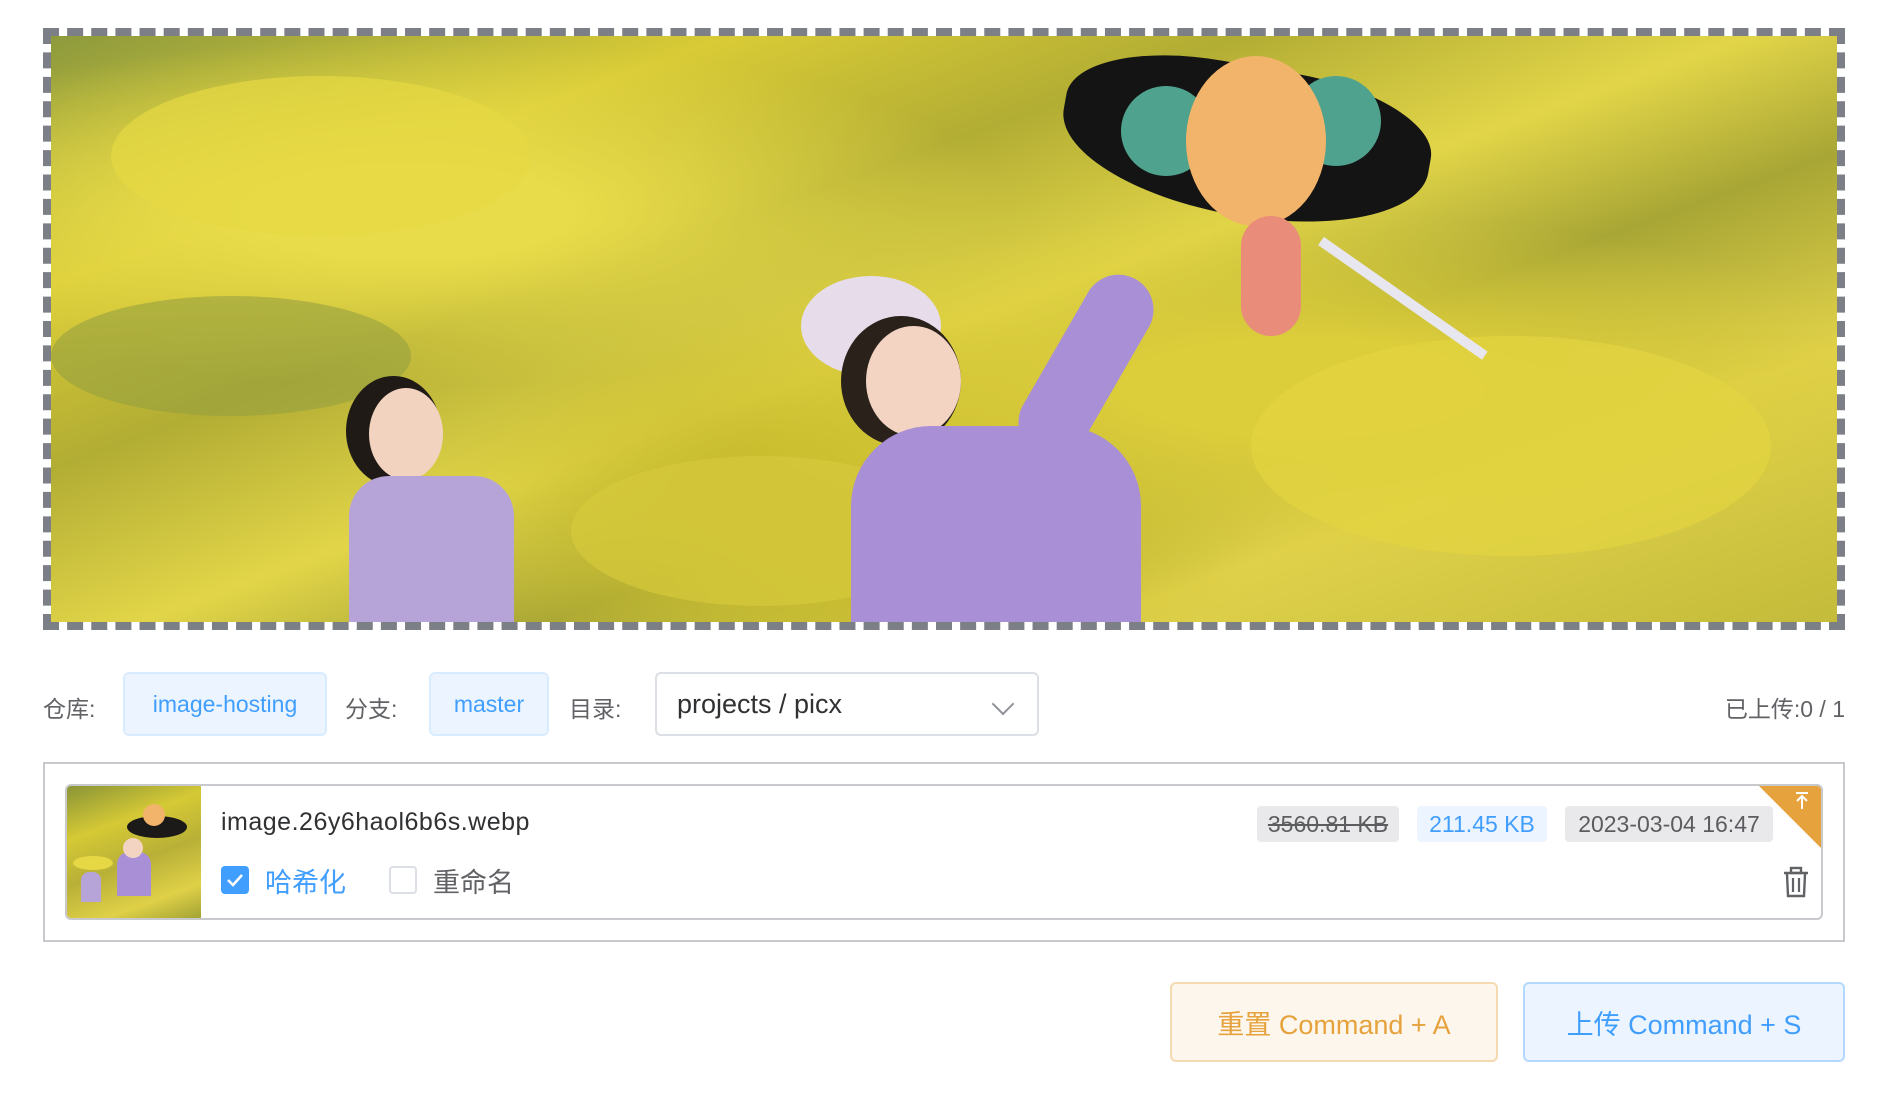 The image size is (1880, 1116). I want to click on uploaded-count: 已上传:0 / 1, so click(1785, 707).